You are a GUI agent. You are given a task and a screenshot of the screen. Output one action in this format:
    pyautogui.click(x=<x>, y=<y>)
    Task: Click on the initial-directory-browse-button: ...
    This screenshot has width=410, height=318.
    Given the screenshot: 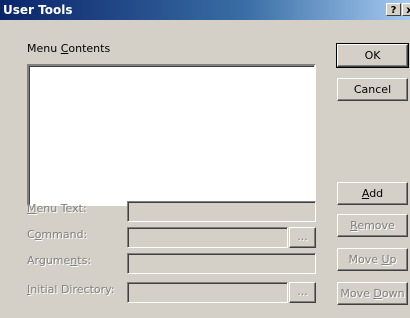 What is the action you would take?
    pyautogui.click(x=302, y=292)
    